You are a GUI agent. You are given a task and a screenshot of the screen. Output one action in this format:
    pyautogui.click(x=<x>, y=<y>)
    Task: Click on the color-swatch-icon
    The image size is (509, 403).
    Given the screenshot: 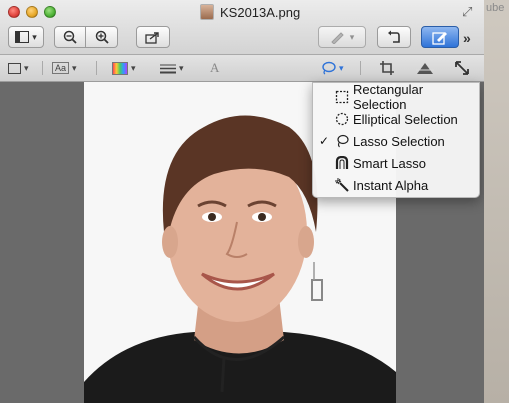 What is the action you would take?
    pyautogui.click(x=120, y=68)
    